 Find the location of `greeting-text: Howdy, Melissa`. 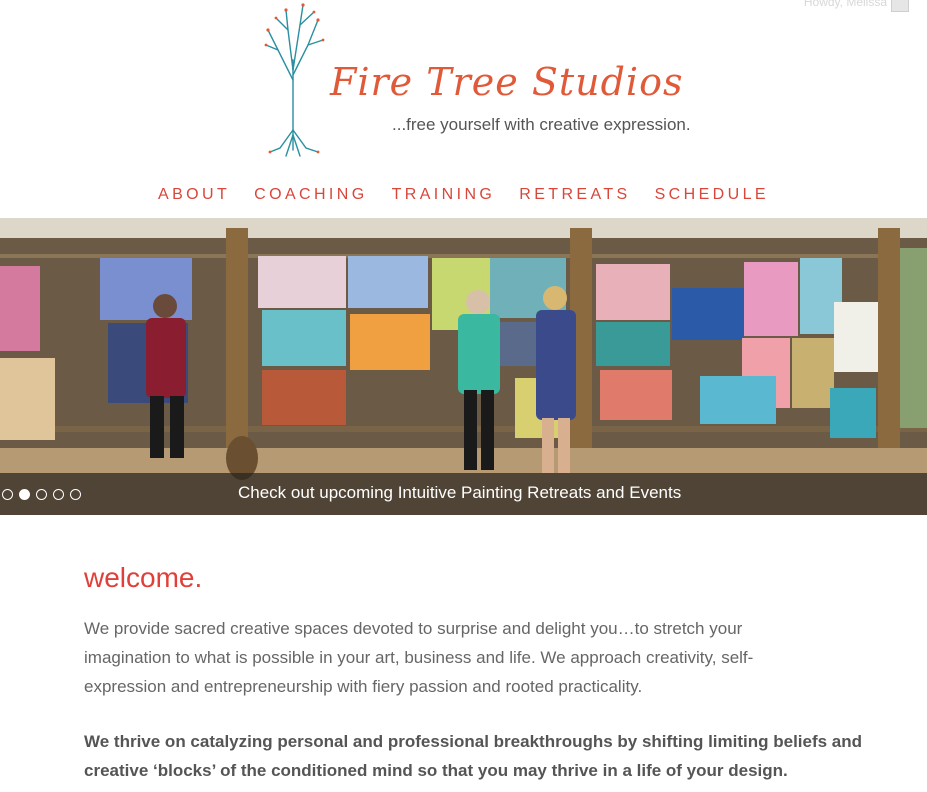

greeting-text: Howdy, Melissa is located at coordinates (845, 4).